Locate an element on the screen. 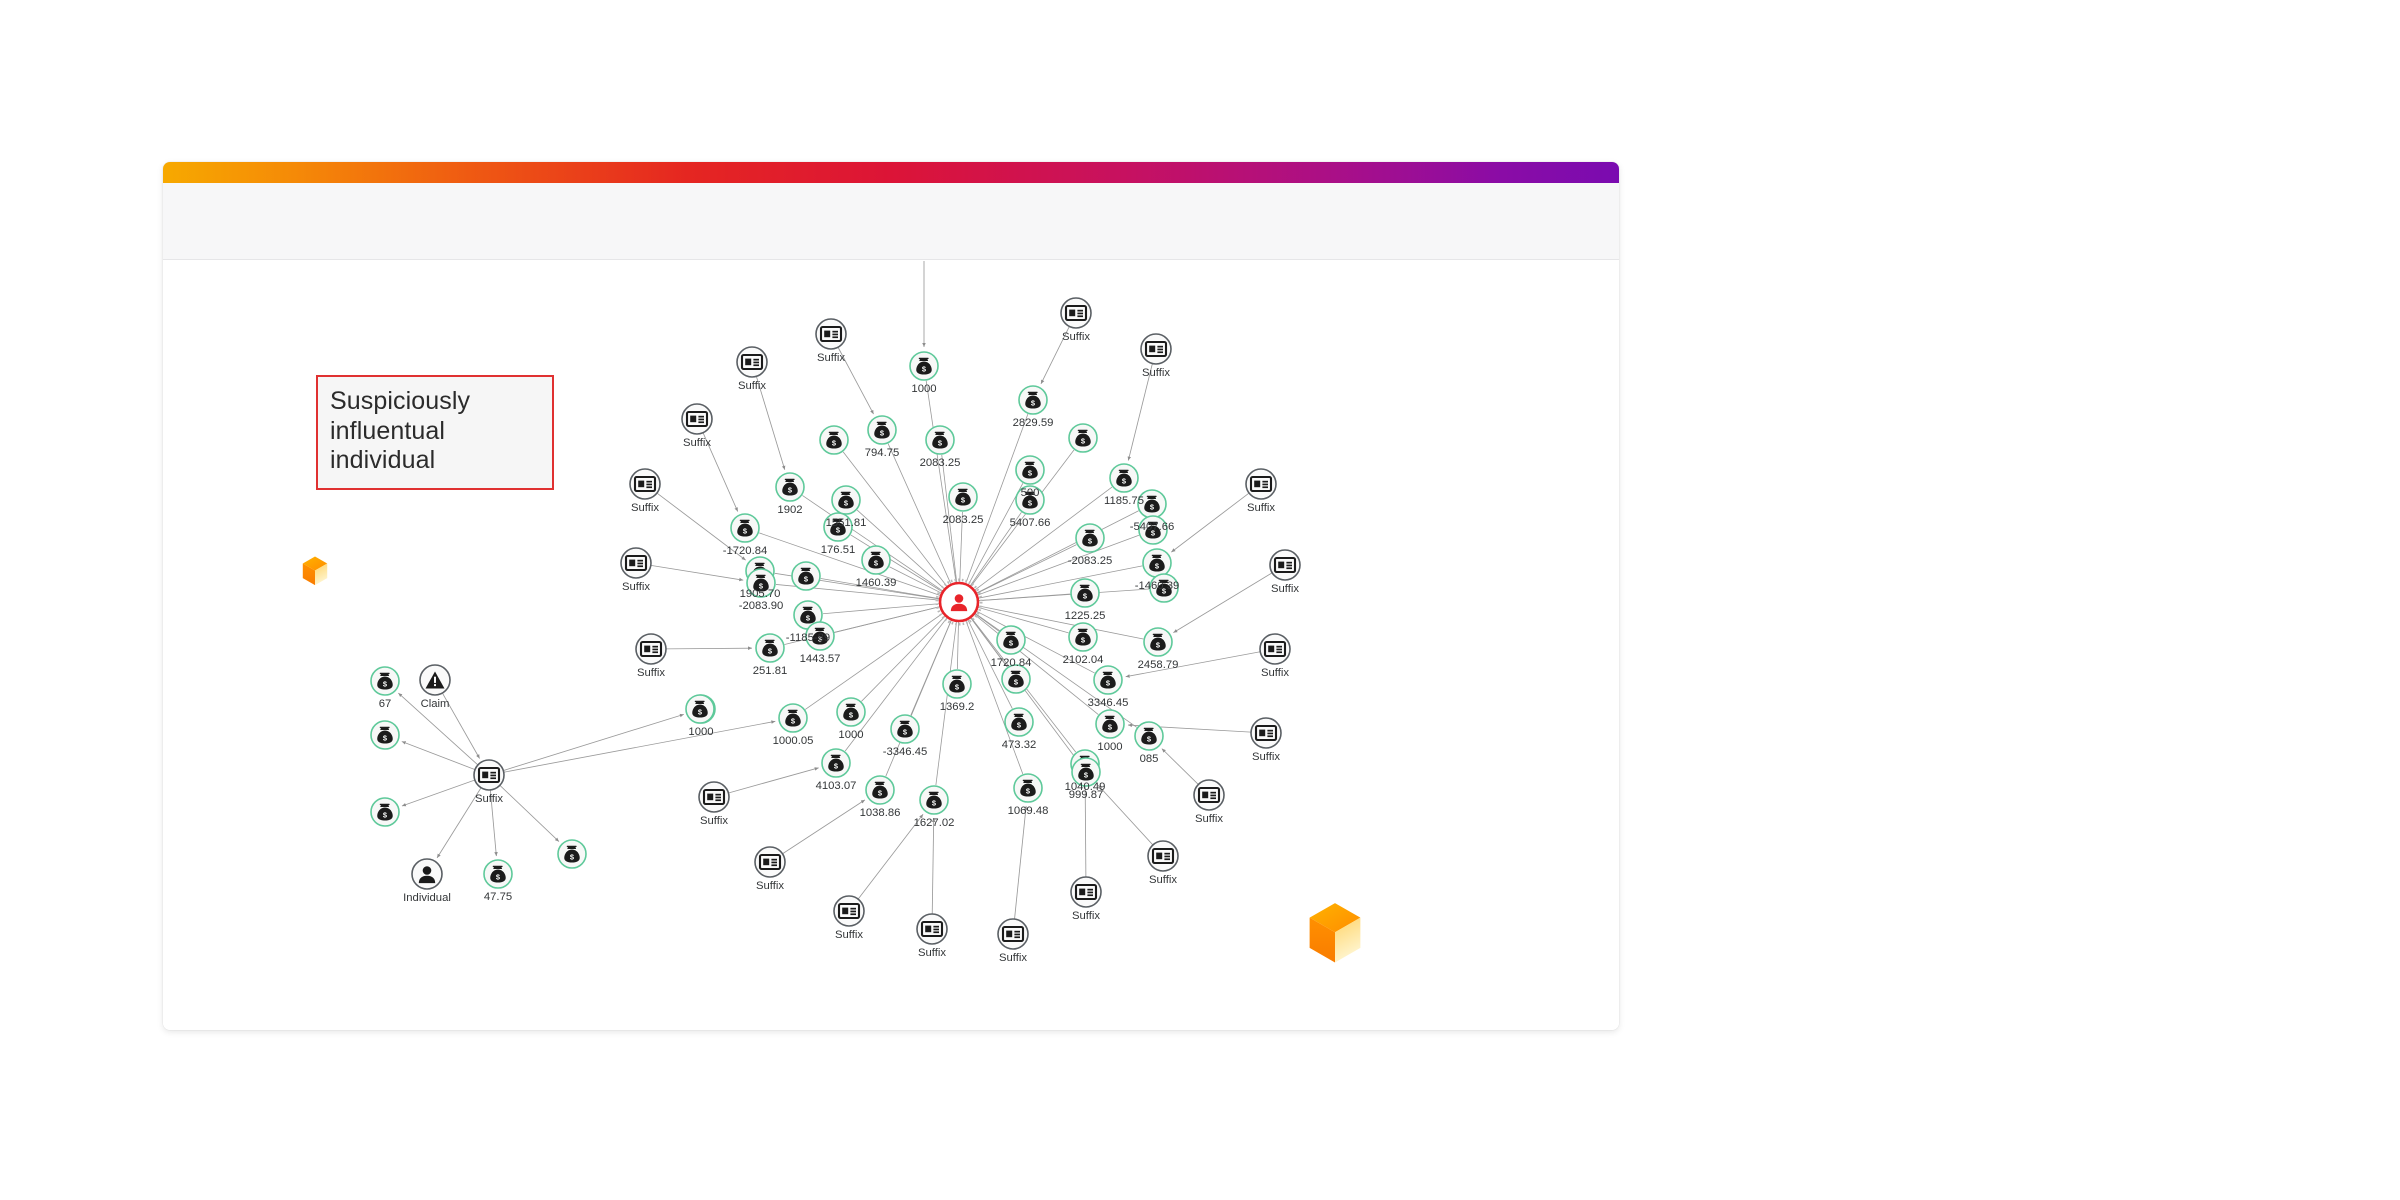  money-node-amount-label: 794.75 is located at coordinates (882, 453).